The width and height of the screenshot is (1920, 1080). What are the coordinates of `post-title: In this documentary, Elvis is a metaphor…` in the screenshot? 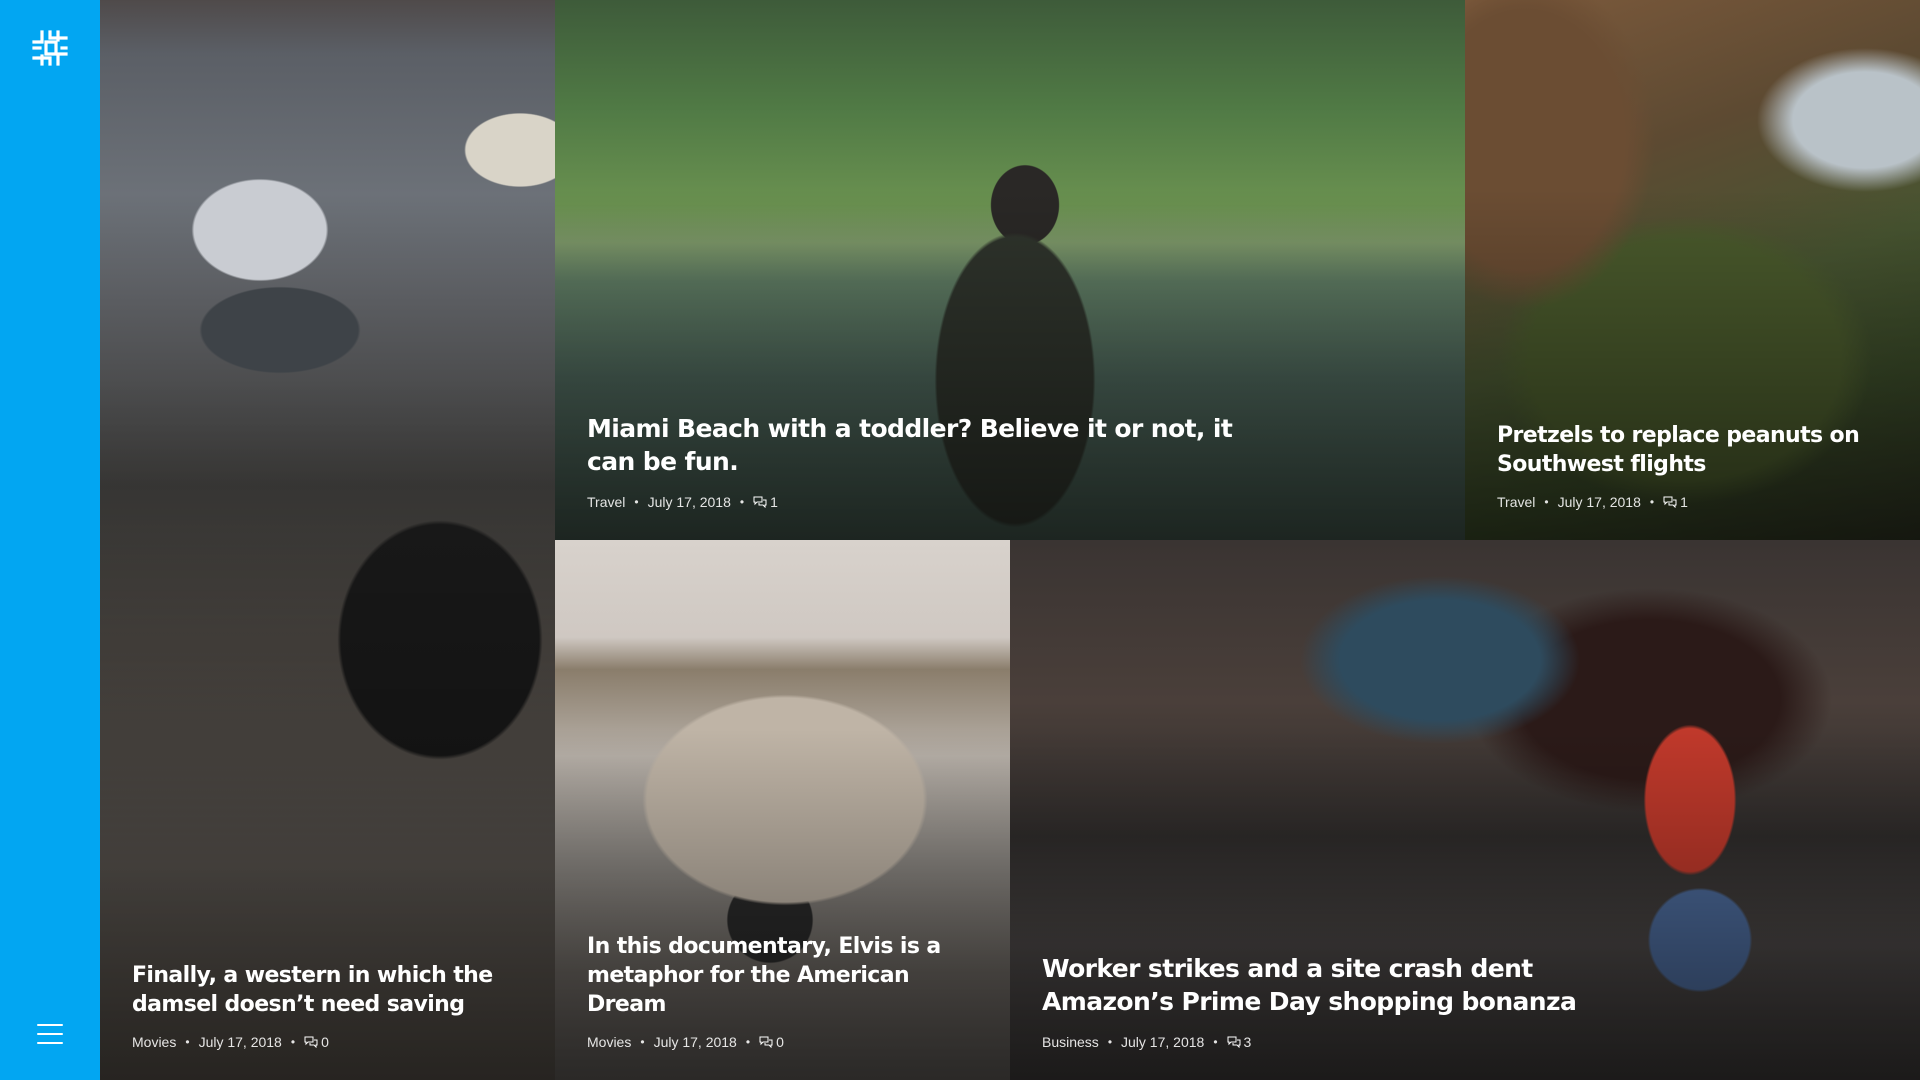 It's located at (782, 975).